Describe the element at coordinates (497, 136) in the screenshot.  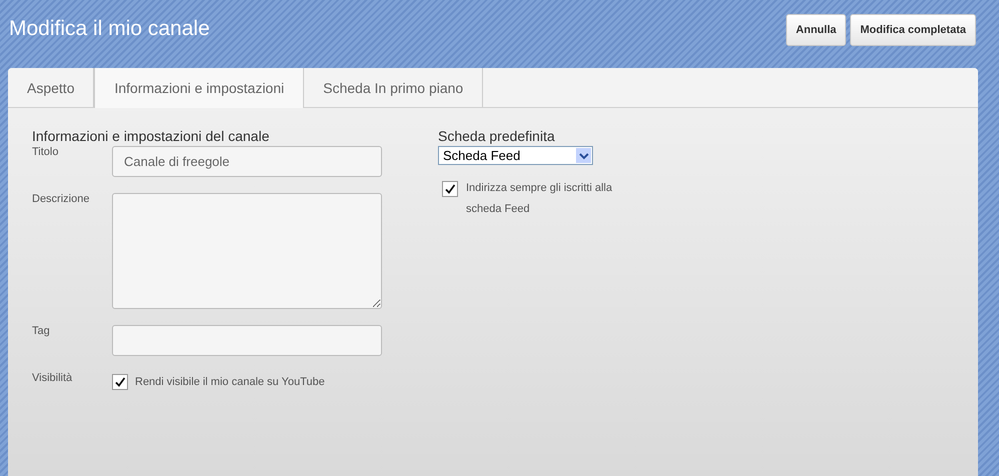
I see `section-heading: Scheda predefinita` at that location.